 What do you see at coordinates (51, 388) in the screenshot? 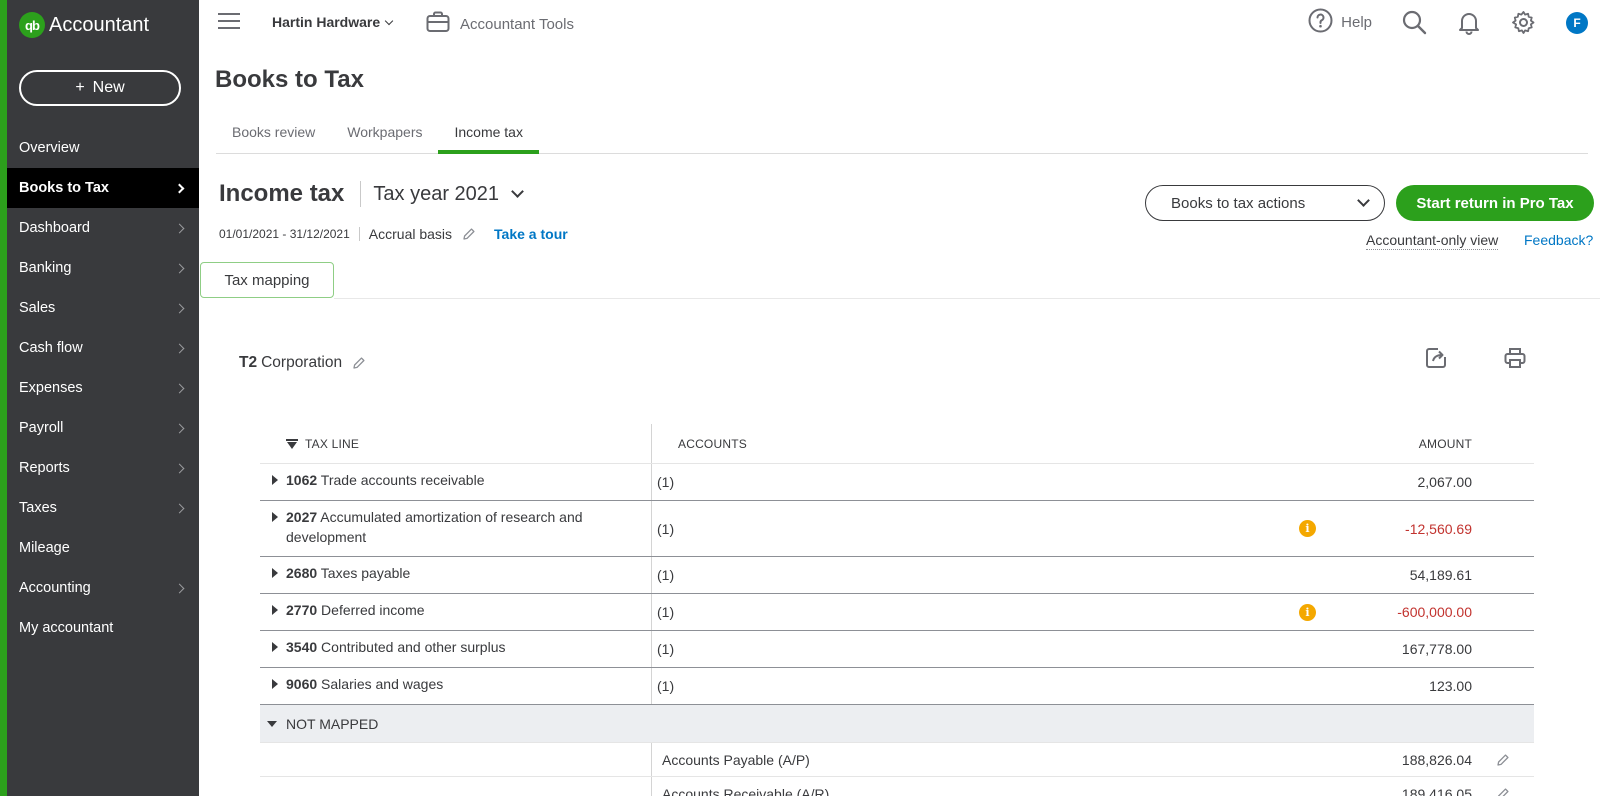
I see `sidebar-item-label: Expenses` at bounding box center [51, 388].